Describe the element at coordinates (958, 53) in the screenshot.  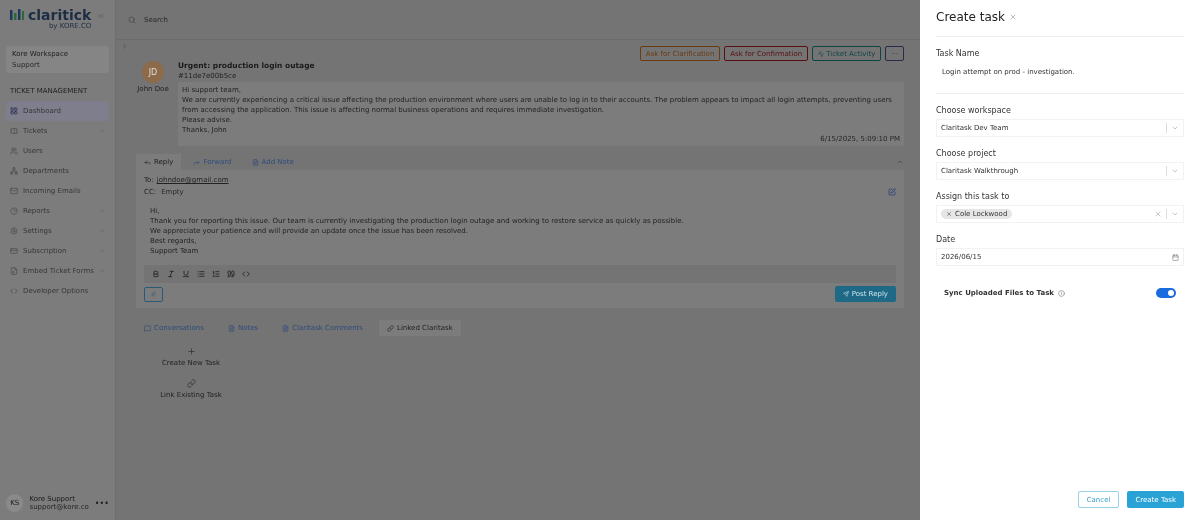
I see `field-label: Task Name` at that location.